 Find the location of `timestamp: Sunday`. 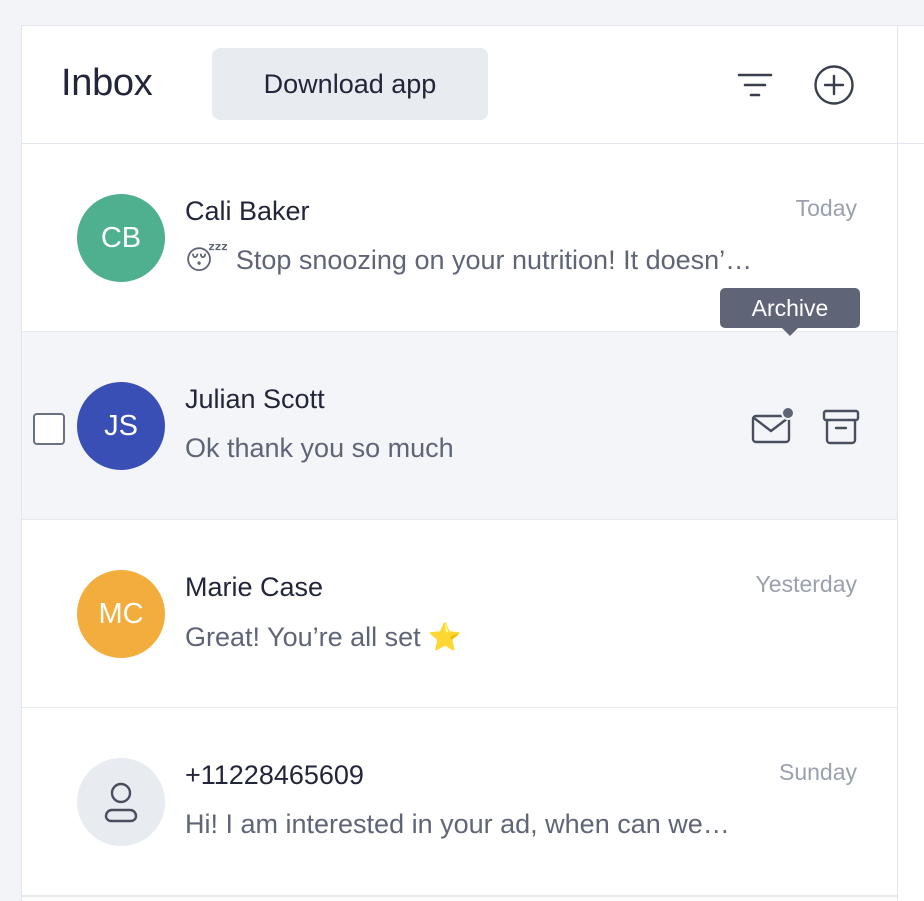

timestamp: Sunday is located at coordinates (817, 772).